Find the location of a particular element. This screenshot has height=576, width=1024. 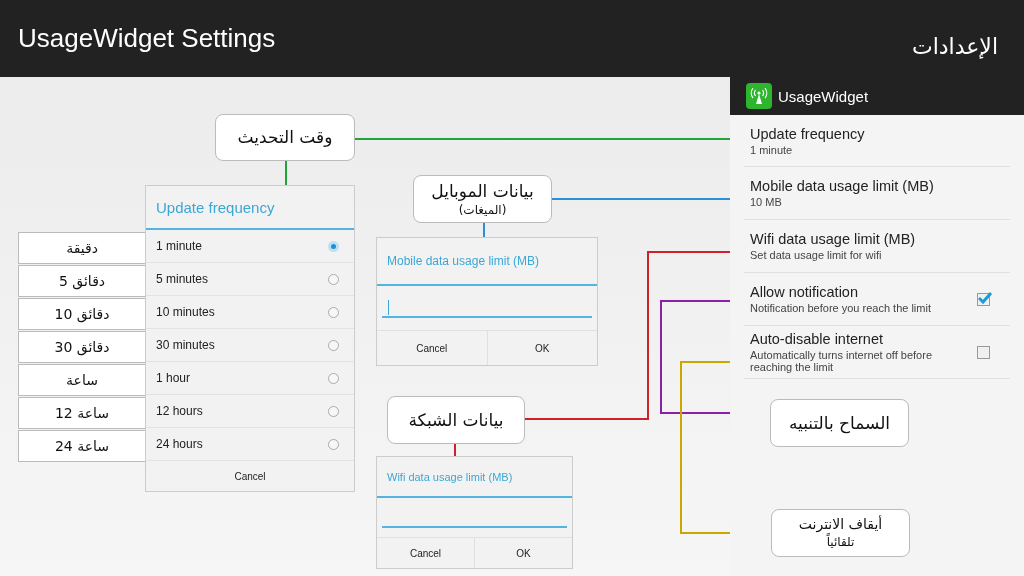

text-cursor is located at coordinates (388, 307).